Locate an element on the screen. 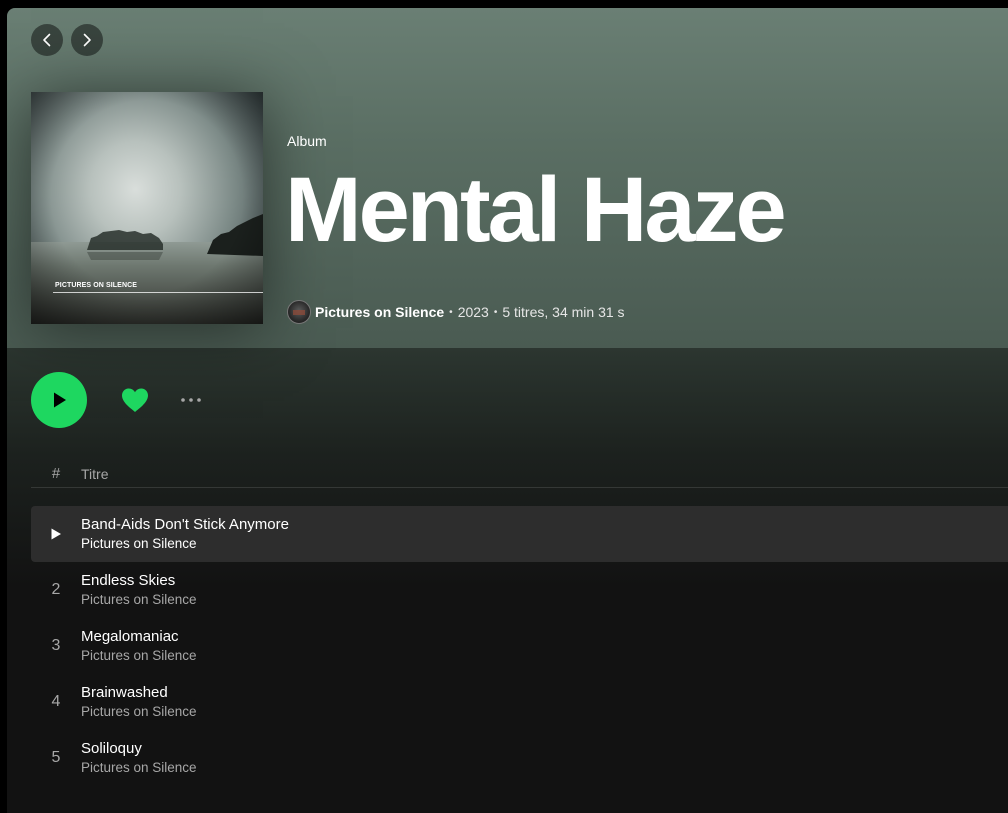  track-number: 2 is located at coordinates (56, 589).